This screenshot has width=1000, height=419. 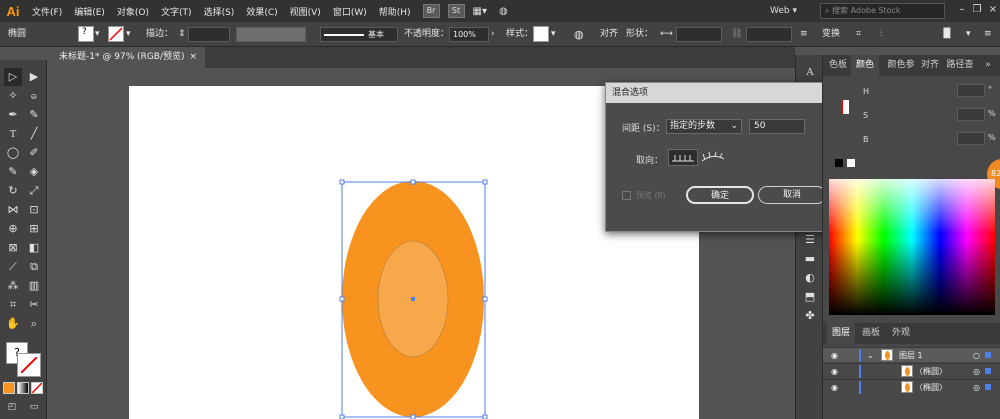 I want to click on paintbrush-tool-icon: ✐, so click(x=34, y=153).